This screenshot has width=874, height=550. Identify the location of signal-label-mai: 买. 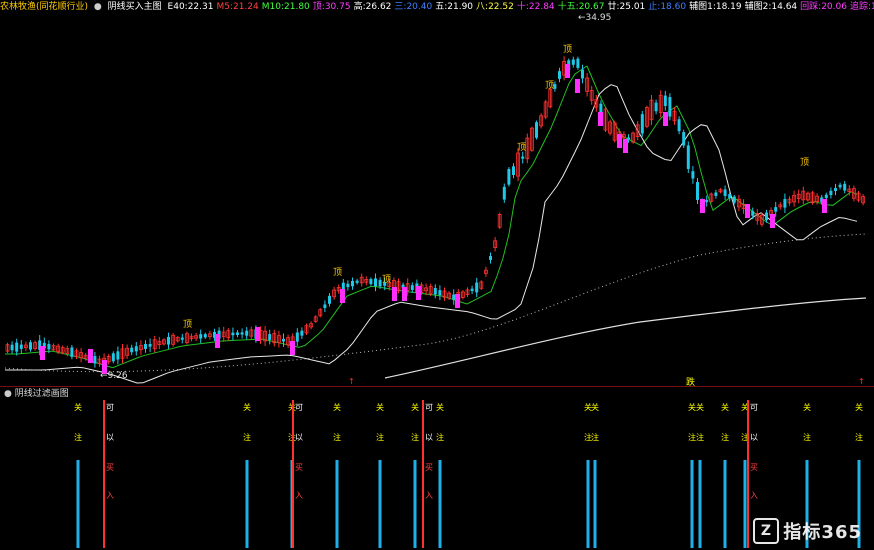
(754, 467).